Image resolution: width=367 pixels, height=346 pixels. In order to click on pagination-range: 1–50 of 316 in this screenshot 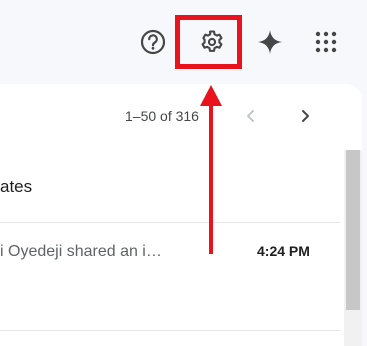, I will do `click(162, 116)`.